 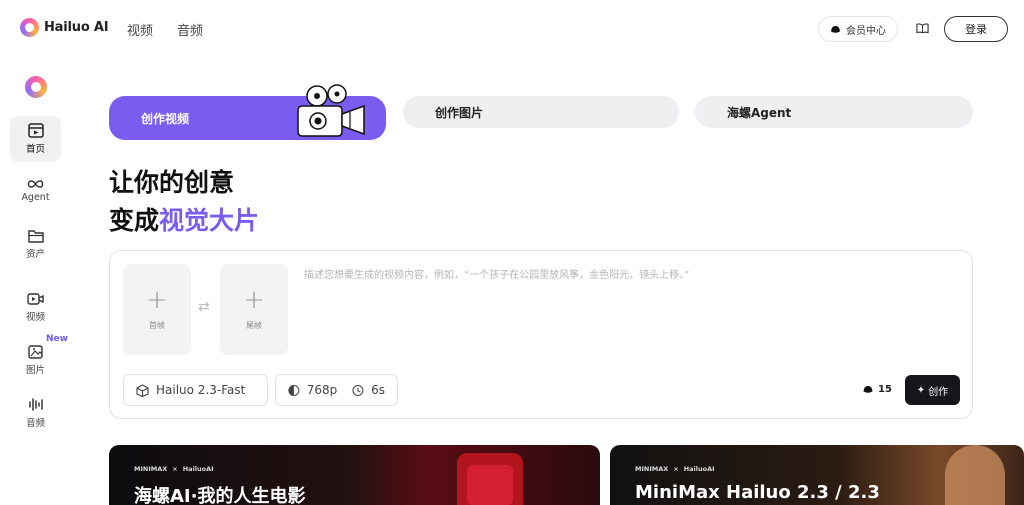 I want to click on last-frame-label: 尾帧, so click(x=254, y=325).